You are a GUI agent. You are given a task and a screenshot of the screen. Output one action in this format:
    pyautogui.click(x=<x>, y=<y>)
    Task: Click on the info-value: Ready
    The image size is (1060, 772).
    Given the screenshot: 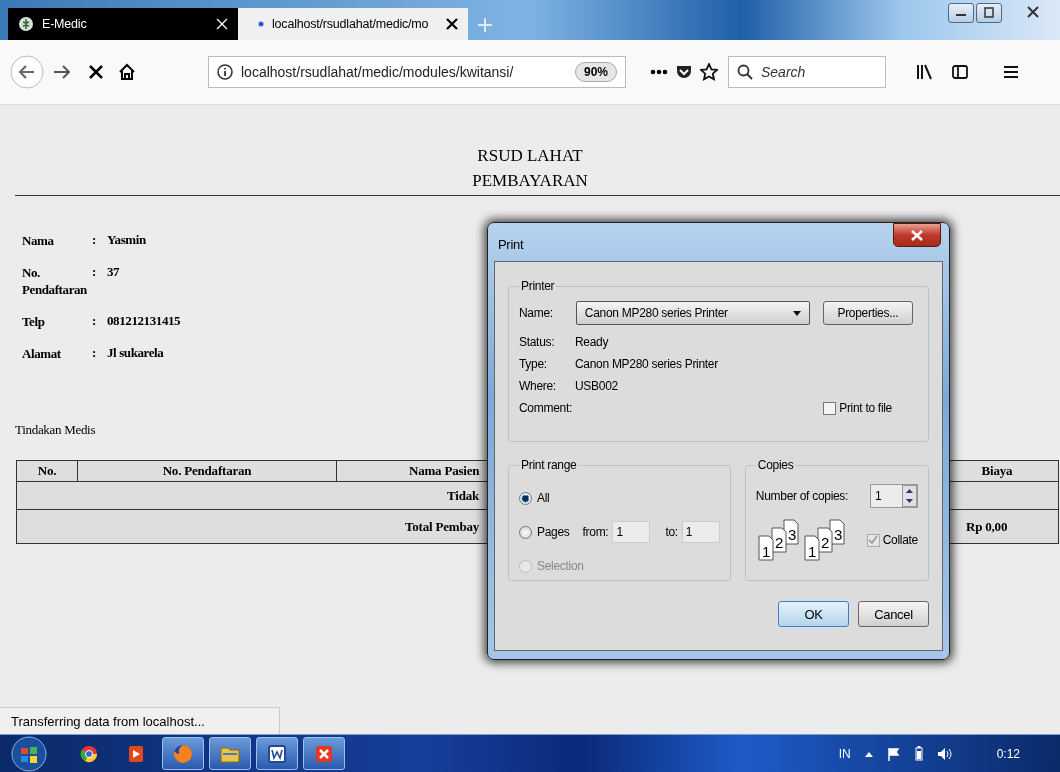 What is the action you would take?
    pyautogui.click(x=592, y=342)
    